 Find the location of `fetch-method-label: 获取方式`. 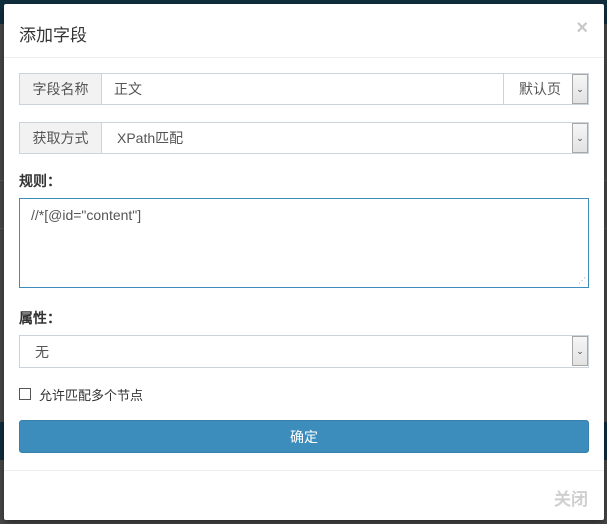

fetch-method-label: 获取方式 is located at coordinates (61, 138).